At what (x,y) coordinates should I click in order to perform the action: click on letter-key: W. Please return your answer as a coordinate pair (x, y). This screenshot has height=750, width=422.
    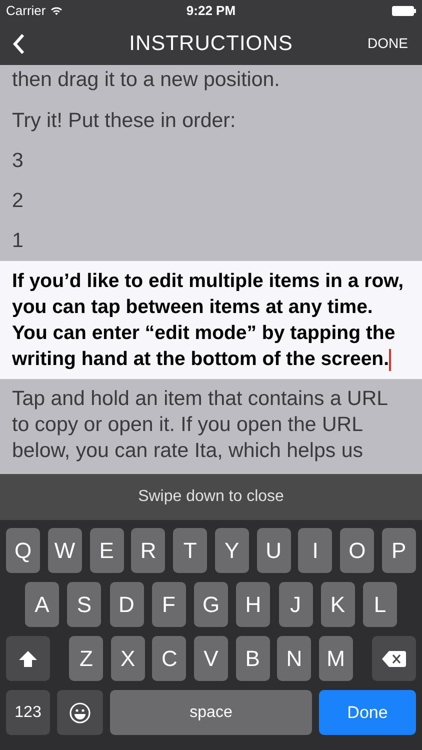
    Looking at the image, I should click on (65, 550).